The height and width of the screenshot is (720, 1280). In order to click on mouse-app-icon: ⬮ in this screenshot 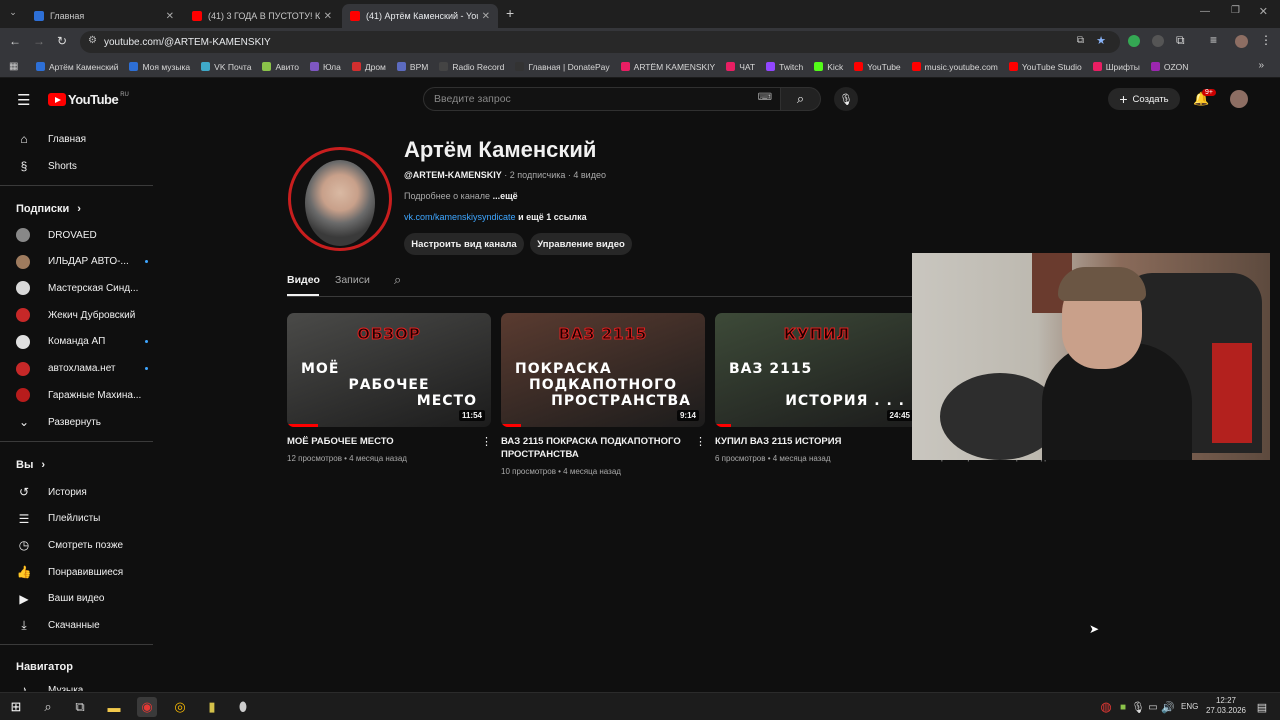, I will do `click(243, 707)`.